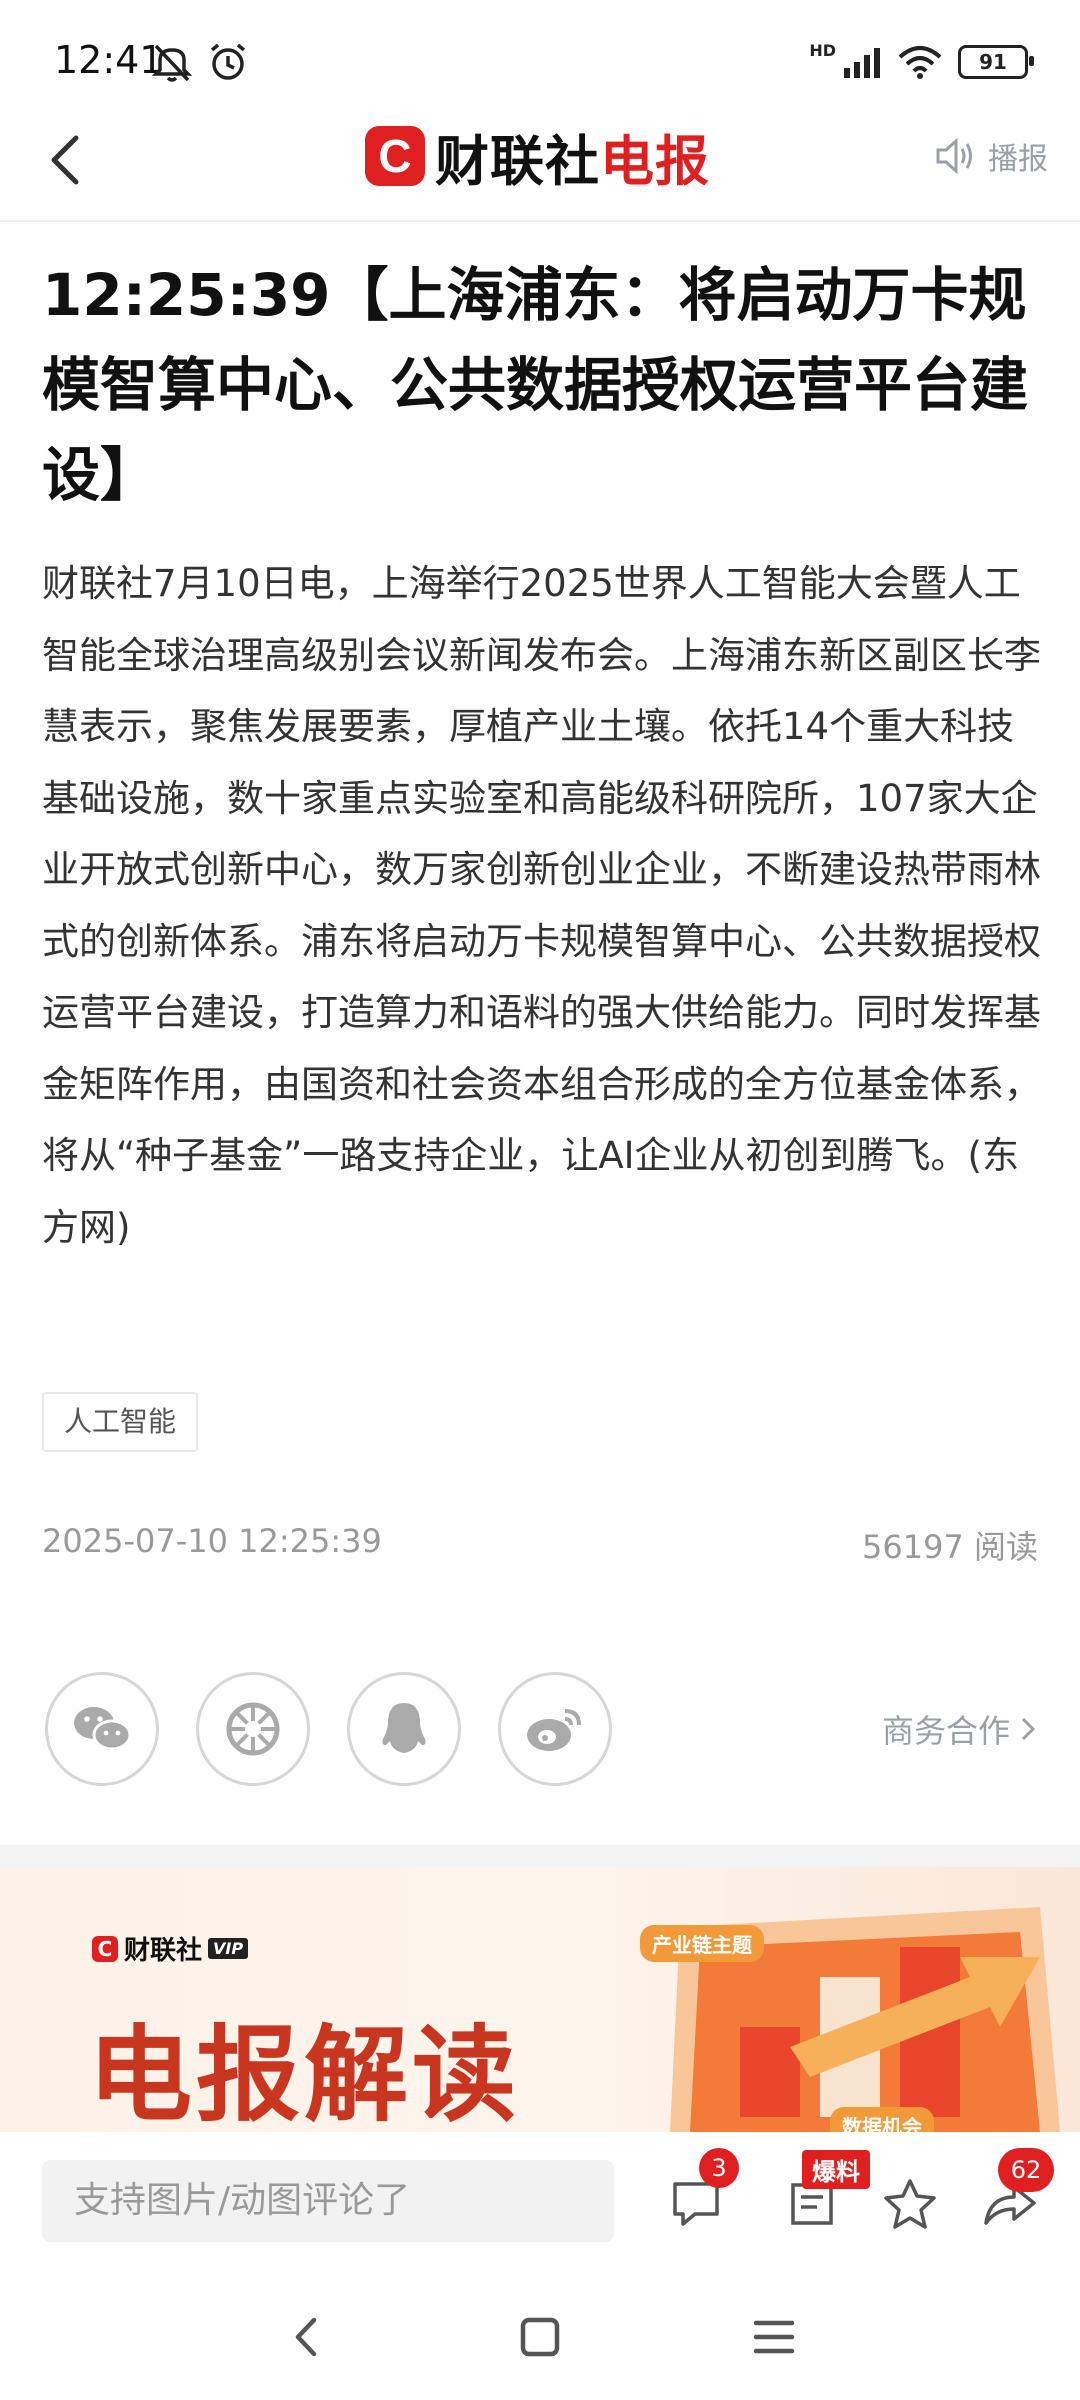 The height and width of the screenshot is (2400, 1080). What do you see at coordinates (535, 385) in the screenshot?
I see `article-headline: 12:25:39【上海浦东：将启动万卡规模智算中心、公共数据授权运营平台建设】` at bounding box center [535, 385].